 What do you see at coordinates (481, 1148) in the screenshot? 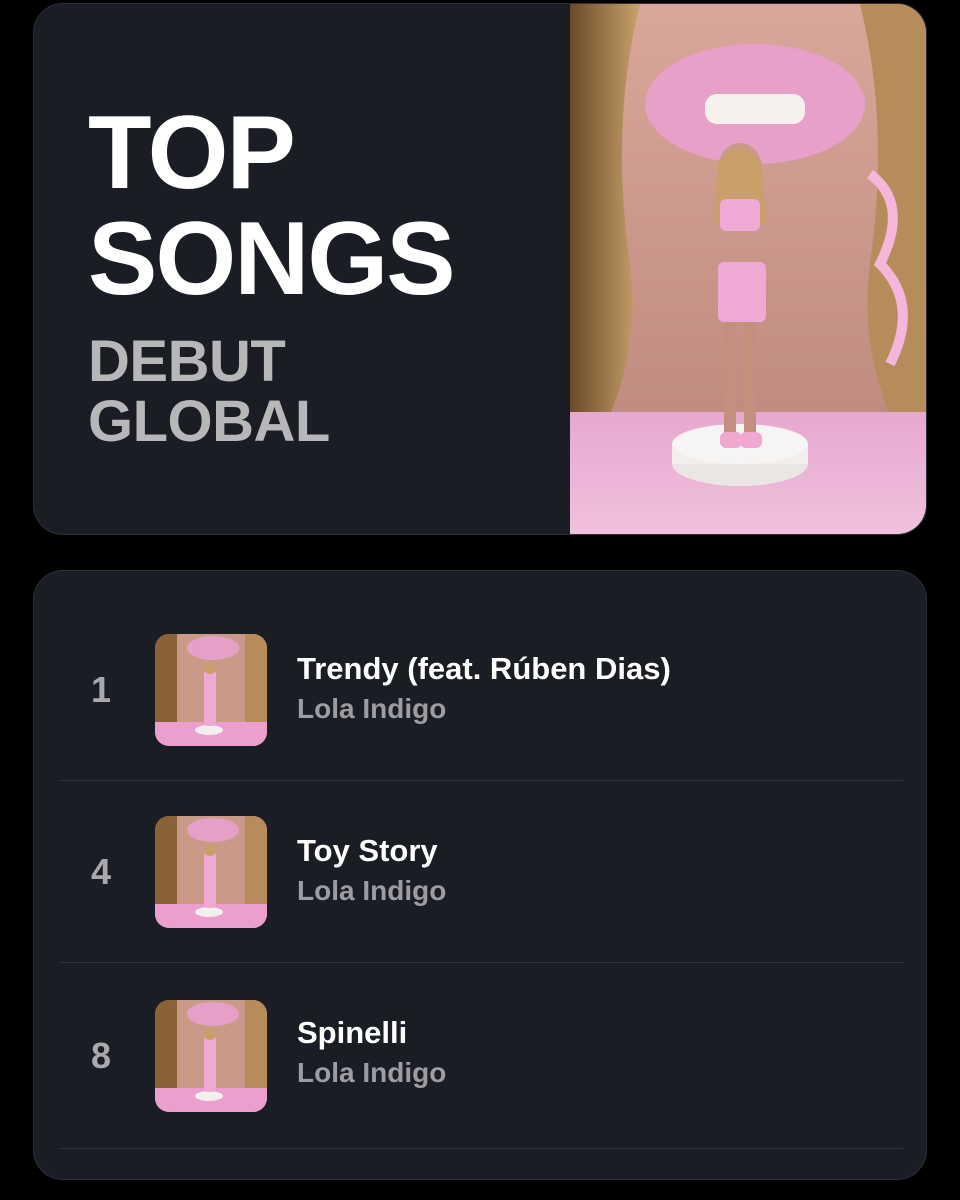
I see `divider` at bounding box center [481, 1148].